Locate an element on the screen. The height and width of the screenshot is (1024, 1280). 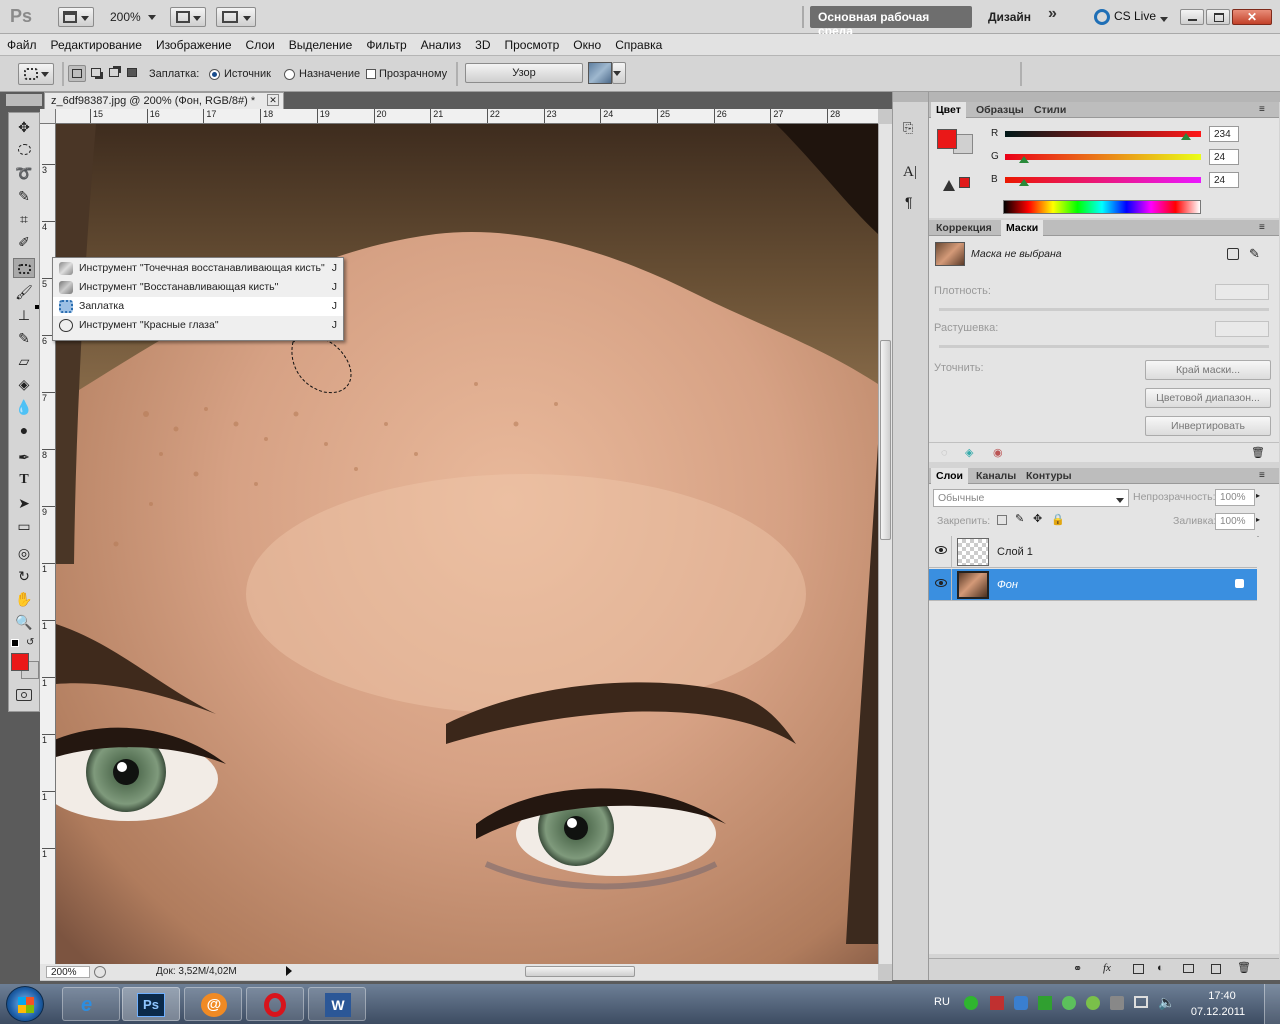
patch-tool-icon is located at coordinates (24, 268).